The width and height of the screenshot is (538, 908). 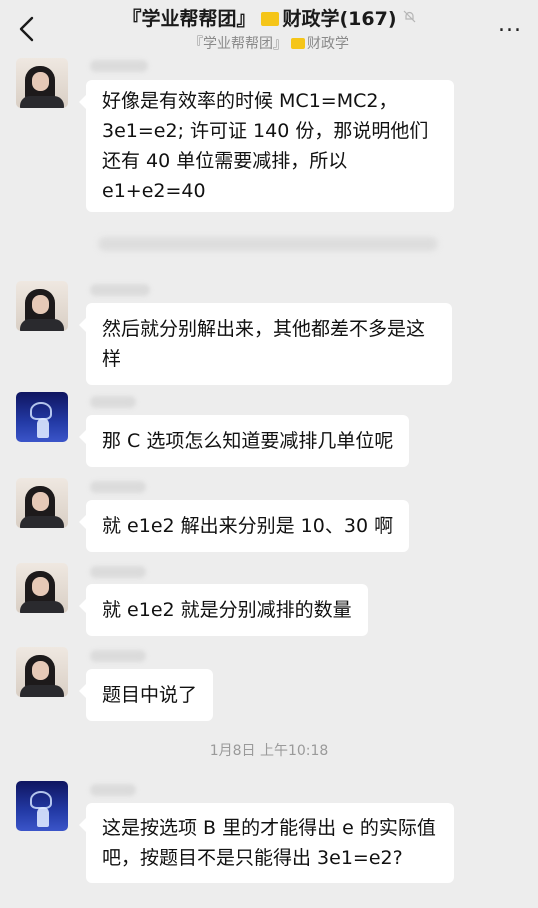 I want to click on message-bubble: 题目中说了, so click(x=146, y=695).